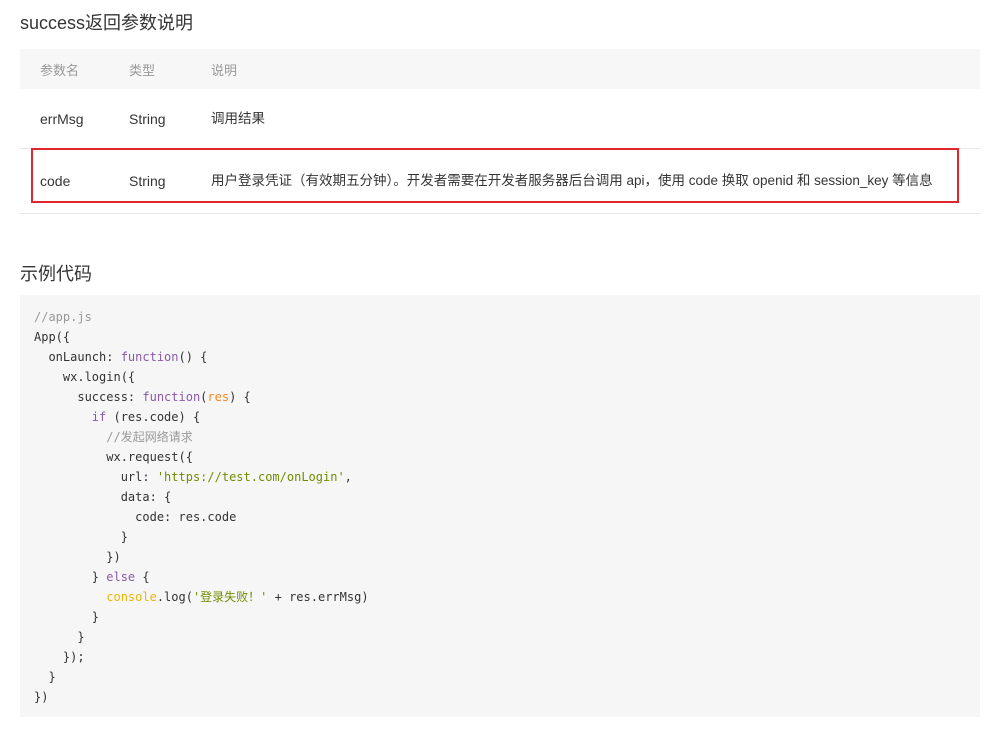  What do you see at coordinates (240, 397) in the screenshot?
I see `code-token: ) {` at bounding box center [240, 397].